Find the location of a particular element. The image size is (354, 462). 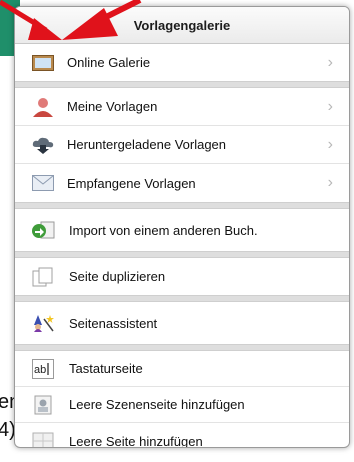

menu-item-downloaded-templates: Heruntergeladene Vorlagen › is located at coordinates (182, 145).